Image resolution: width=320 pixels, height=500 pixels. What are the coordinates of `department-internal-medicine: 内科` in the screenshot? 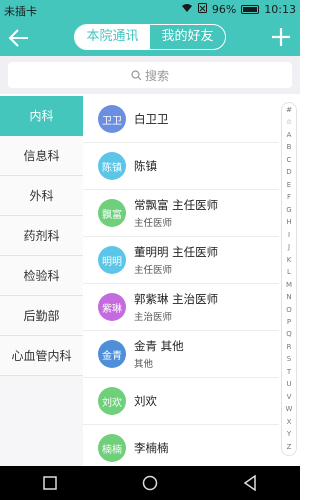 It's located at (41, 116).